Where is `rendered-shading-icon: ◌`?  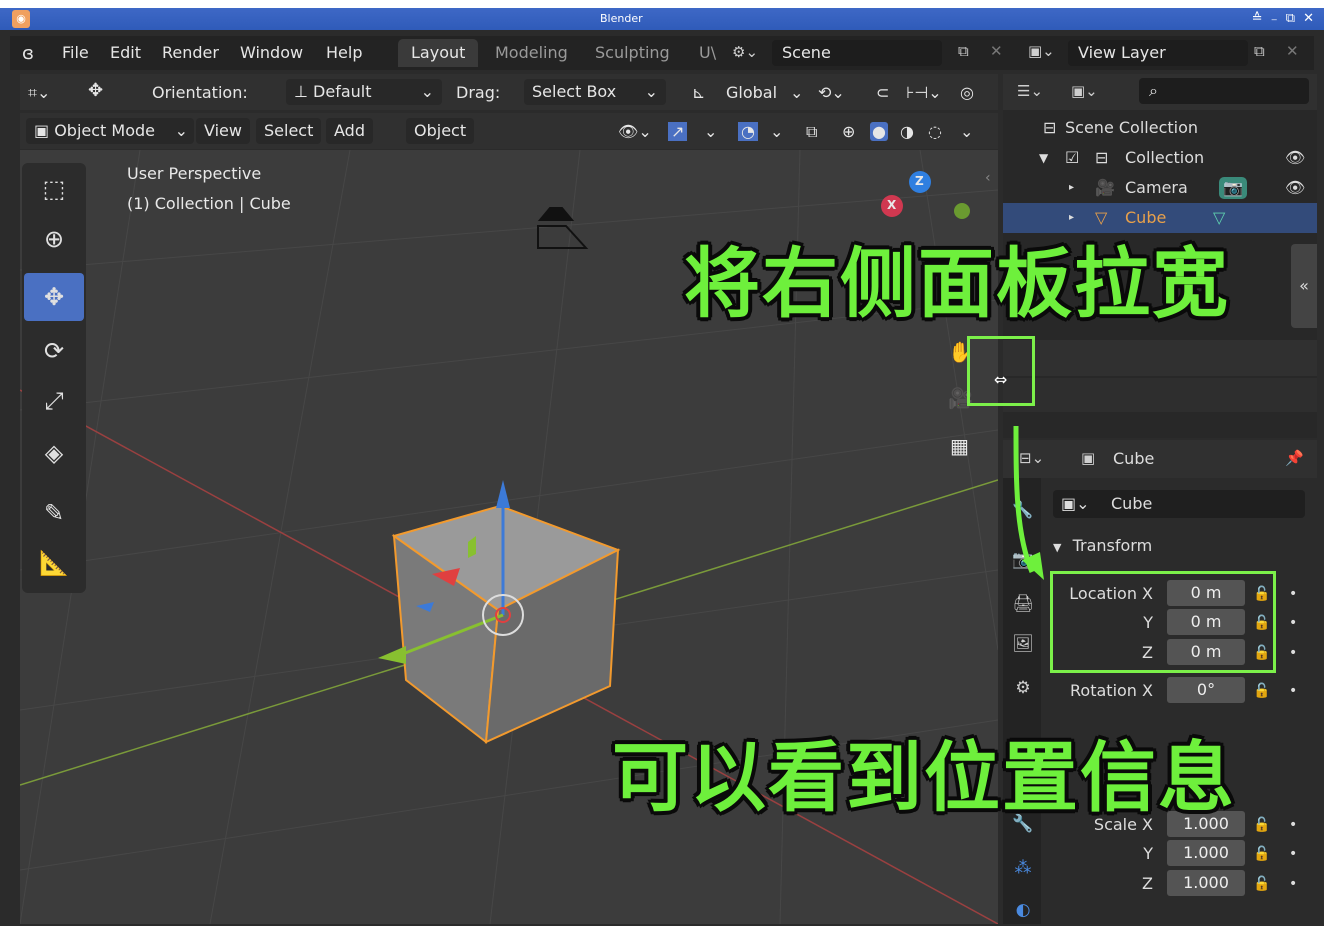 rendered-shading-icon: ◌ is located at coordinates (935, 131).